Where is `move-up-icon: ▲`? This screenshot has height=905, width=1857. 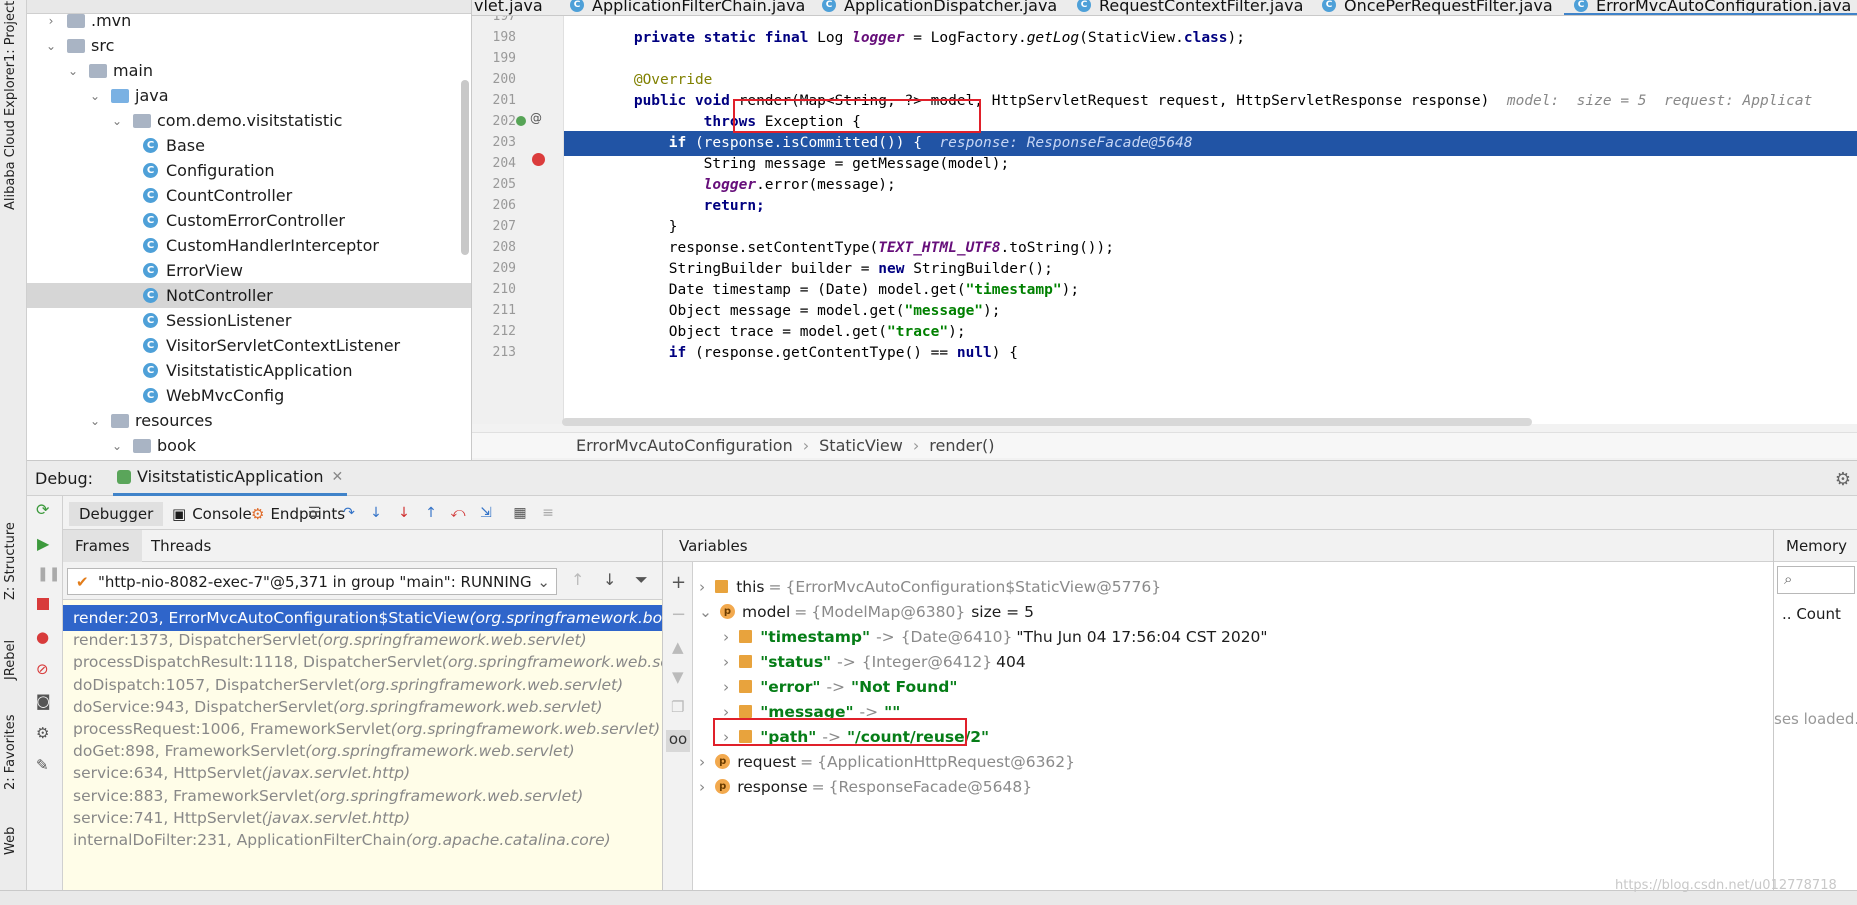 move-up-icon: ▲ is located at coordinates (678, 647).